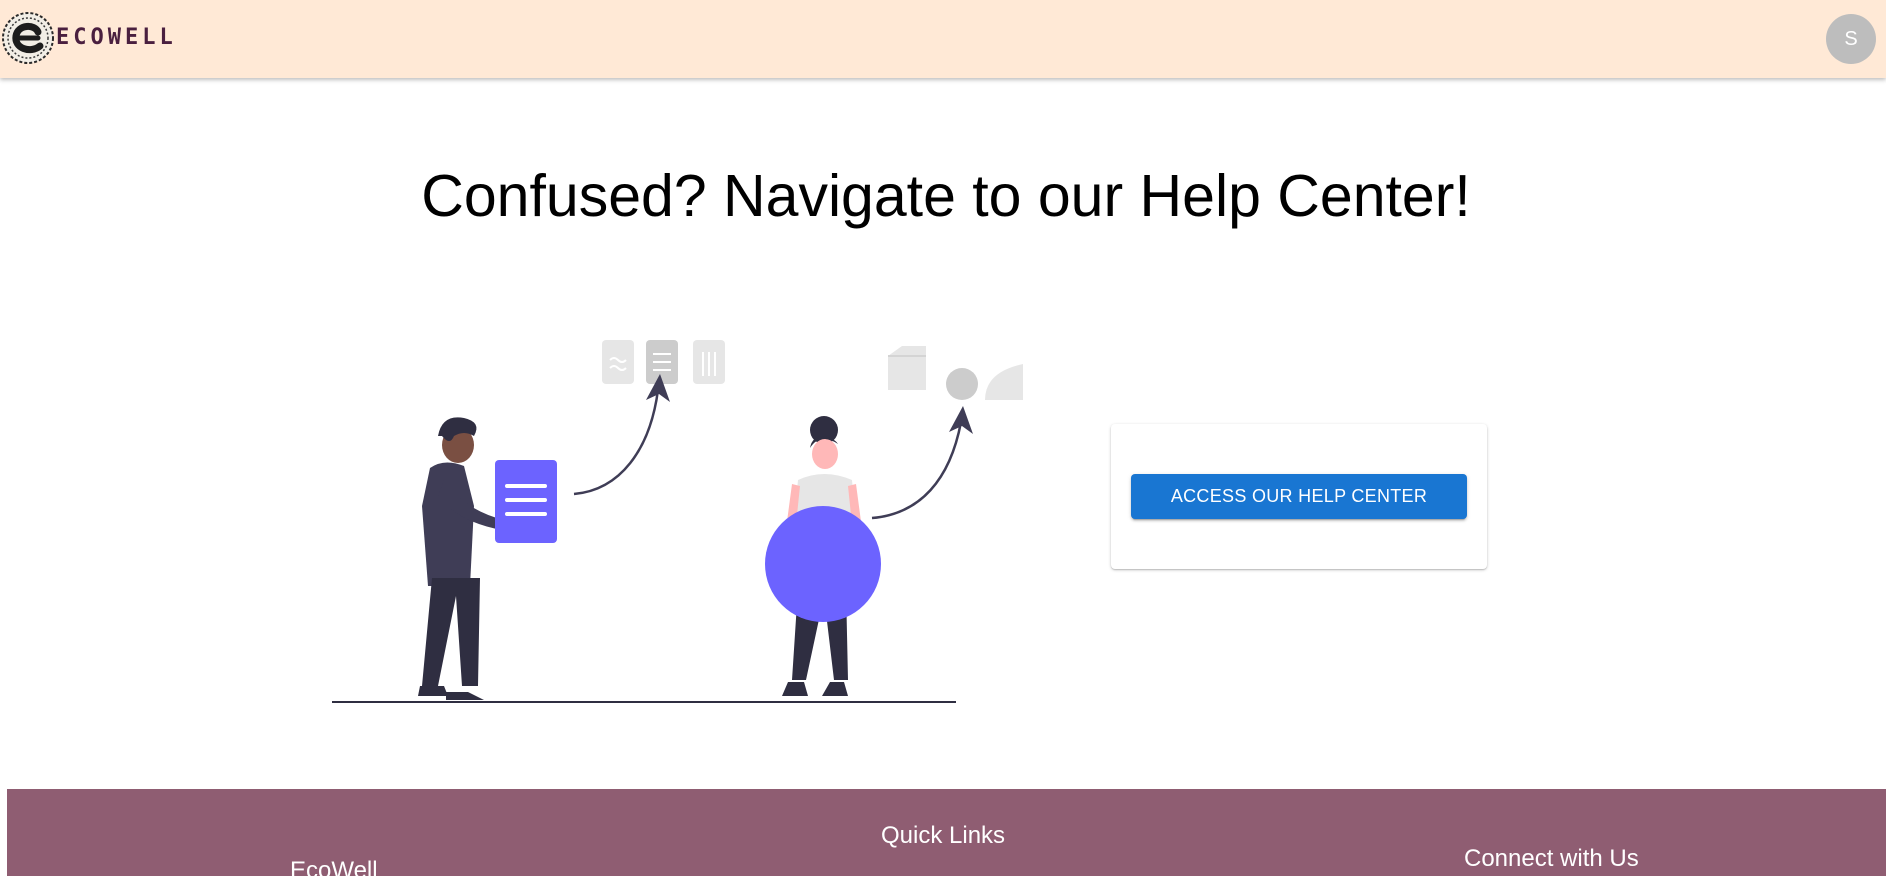 The height and width of the screenshot is (885, 1886). I want to click on page-title: Confused? Navigate to our Help Center!, so click(946, 196).